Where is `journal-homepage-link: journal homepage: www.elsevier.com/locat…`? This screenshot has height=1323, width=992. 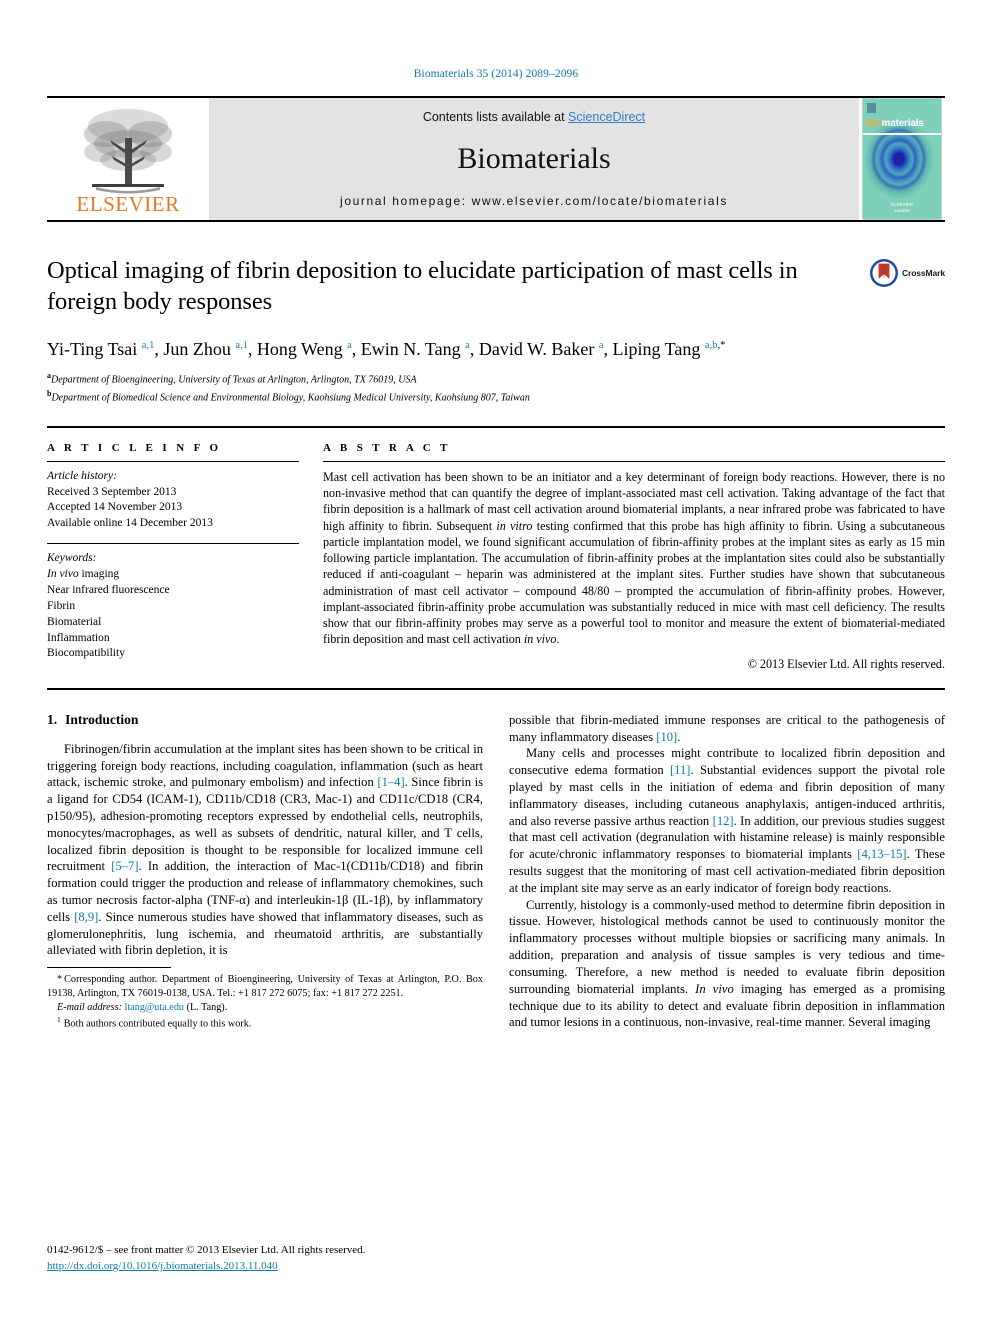
journal-homepage-link: journal homepage: www.elsevier.com/locat… is located at coordinates (534, 201).